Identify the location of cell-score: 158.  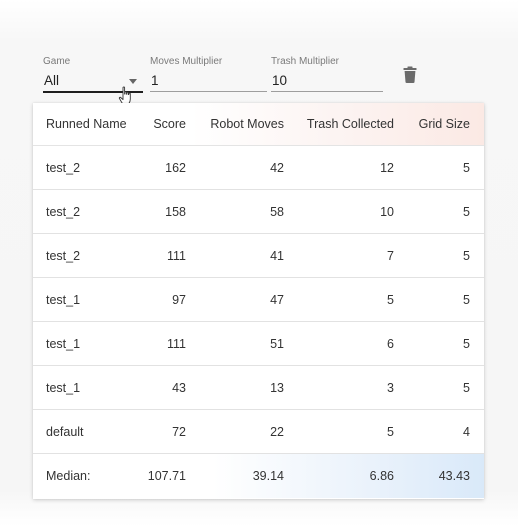
(175, 211).